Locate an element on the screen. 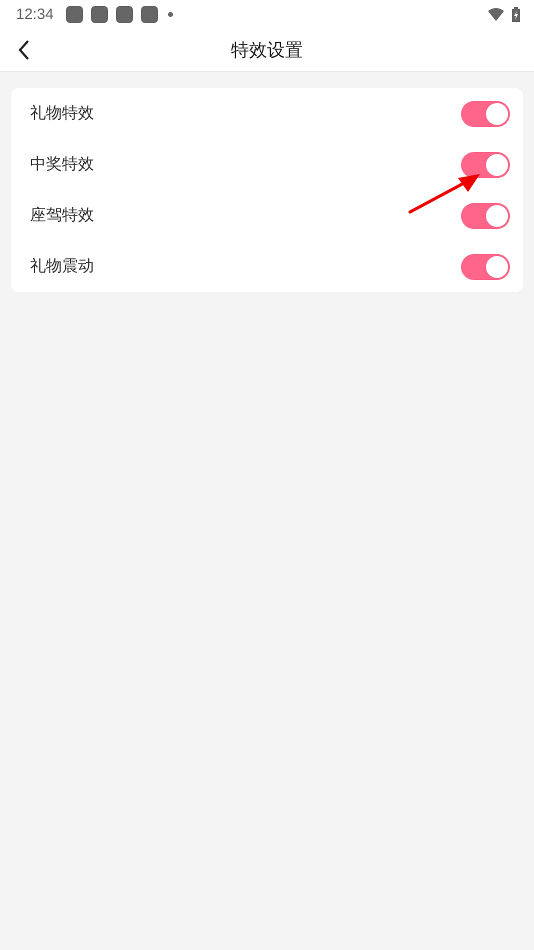 The image size is (534, 950). back-icon is located at coordinates (24, 50).